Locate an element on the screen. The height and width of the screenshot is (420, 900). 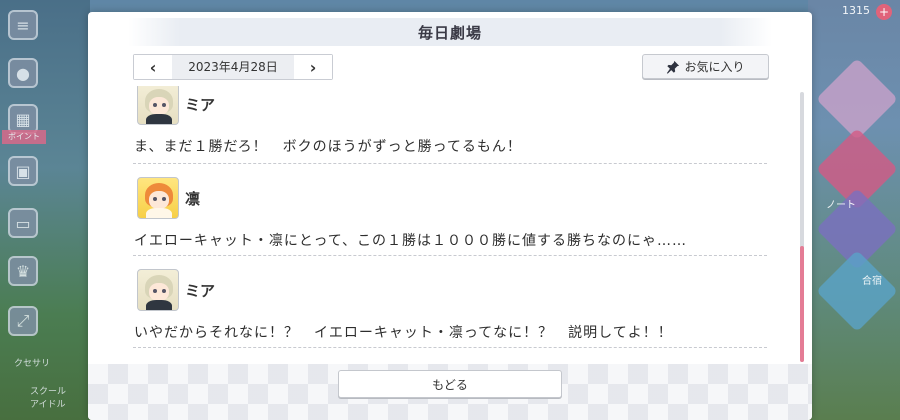
list-item: ミア ま、まだ１勝だろ！ ボクのほうがずっと勝ってるもん！ is located at coordinates (450, 125).